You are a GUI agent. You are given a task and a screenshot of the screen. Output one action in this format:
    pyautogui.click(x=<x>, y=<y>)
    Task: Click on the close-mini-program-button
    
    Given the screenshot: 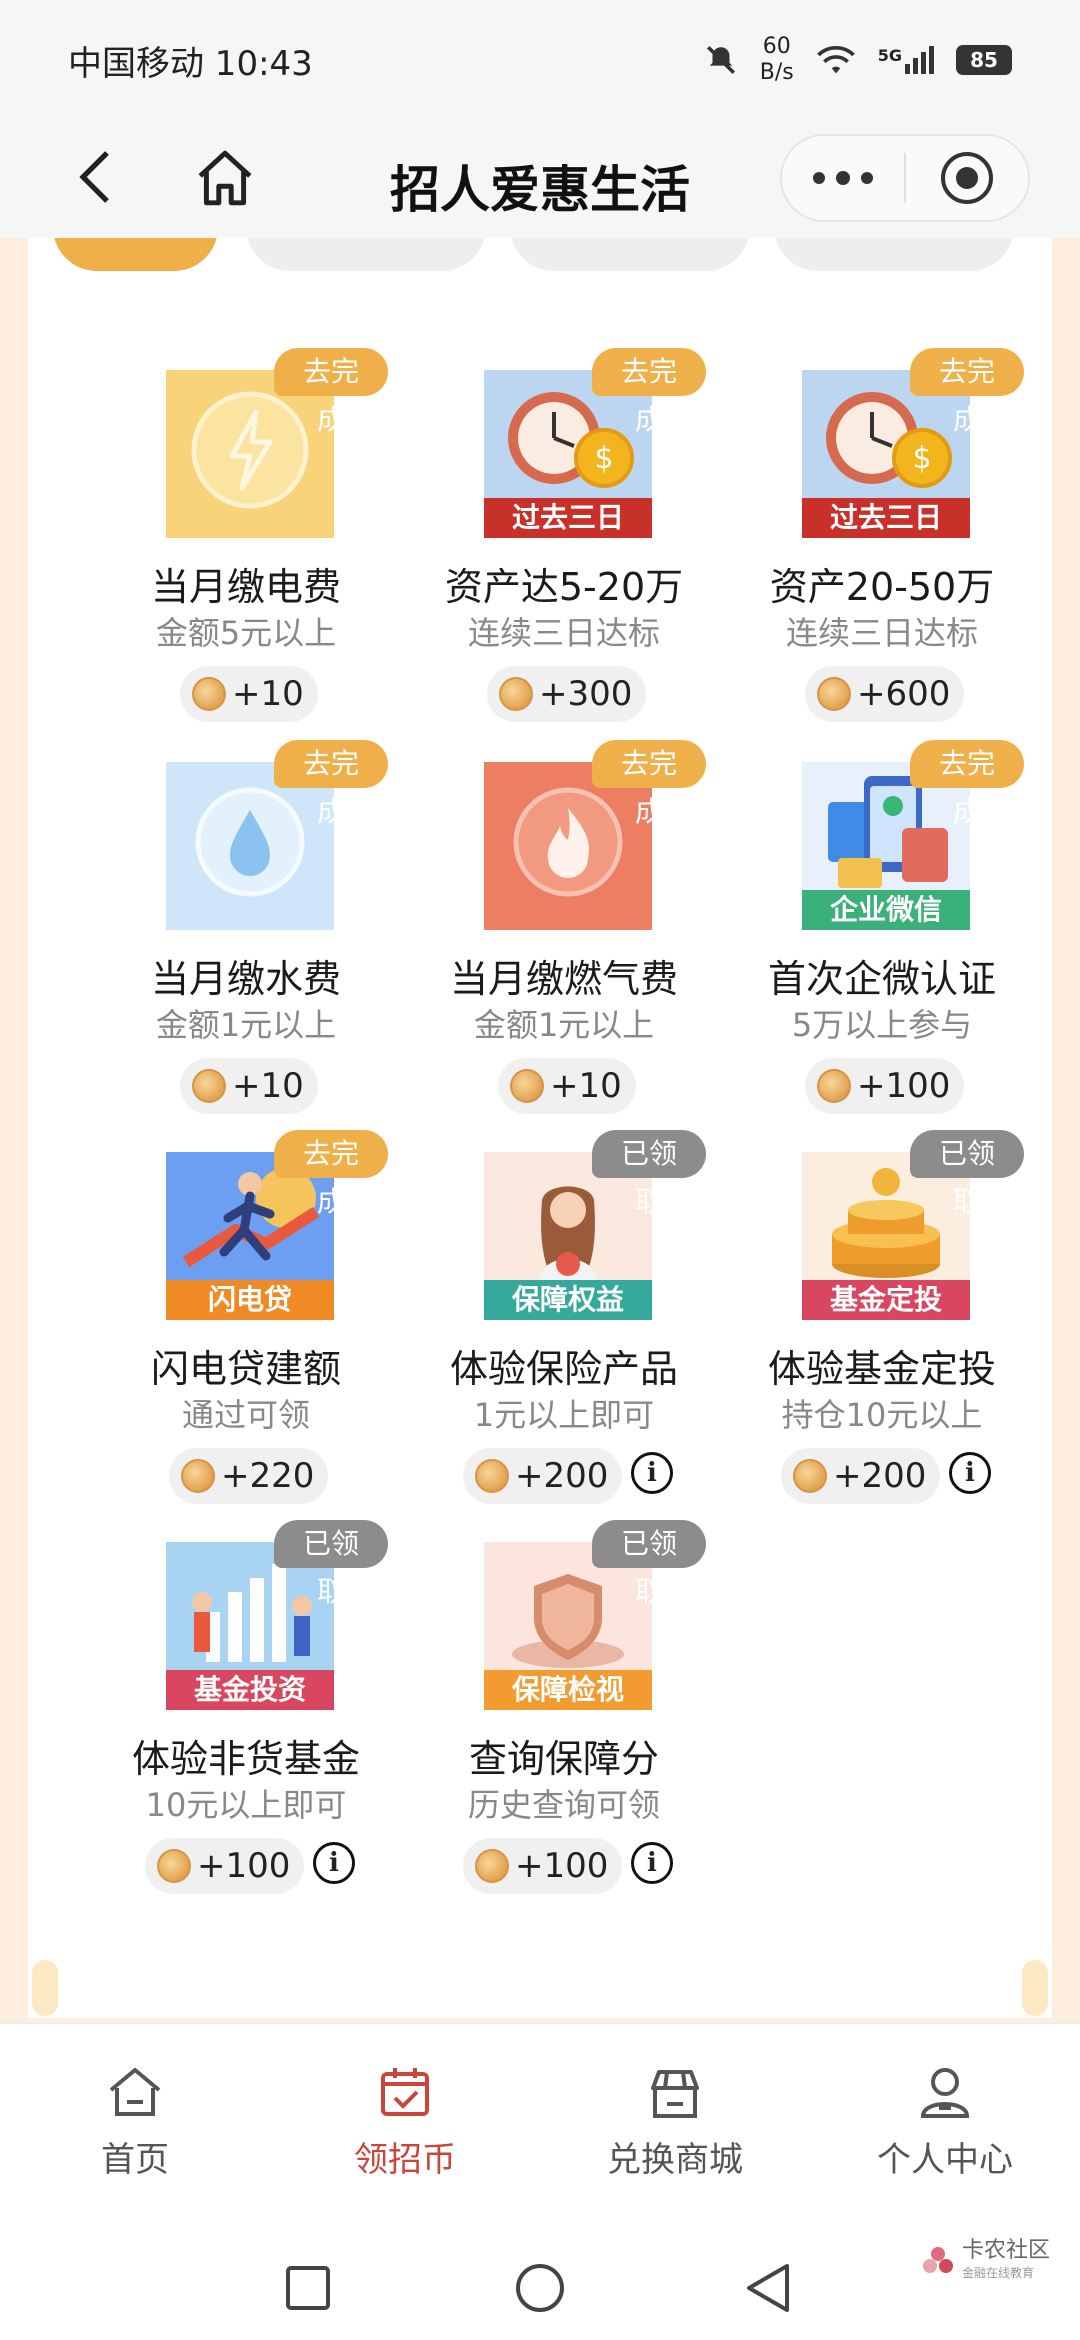 What is the action you would take?
    pyautogui.click(x=967, y=178)
    